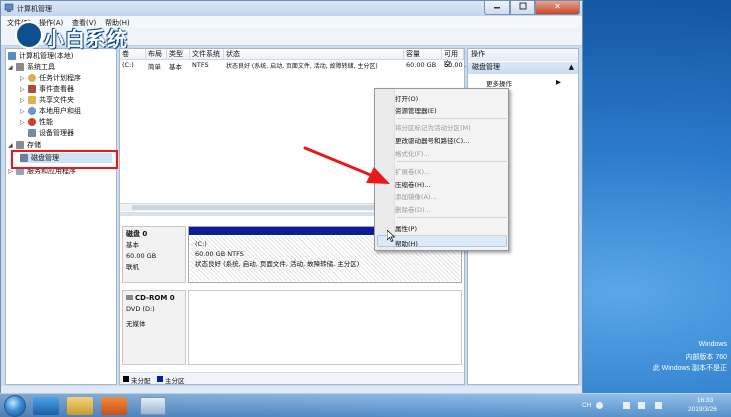  What do you see at coordinates (291, 8) in the screenshot?
I see `title-bar: 计算机管理 ✕` at bounding box center [291, 8].